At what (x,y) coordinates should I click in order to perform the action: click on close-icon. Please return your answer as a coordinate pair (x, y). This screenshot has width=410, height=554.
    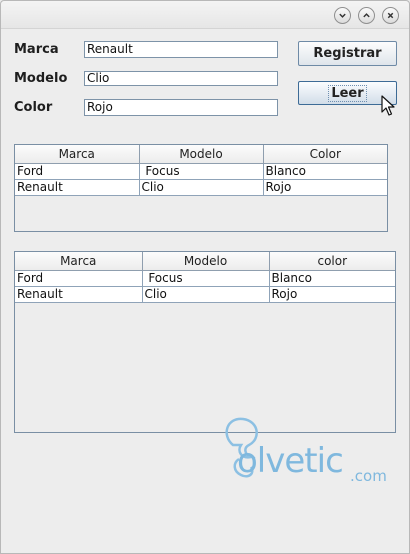
    Looking at the image, I should click on (390, 15).